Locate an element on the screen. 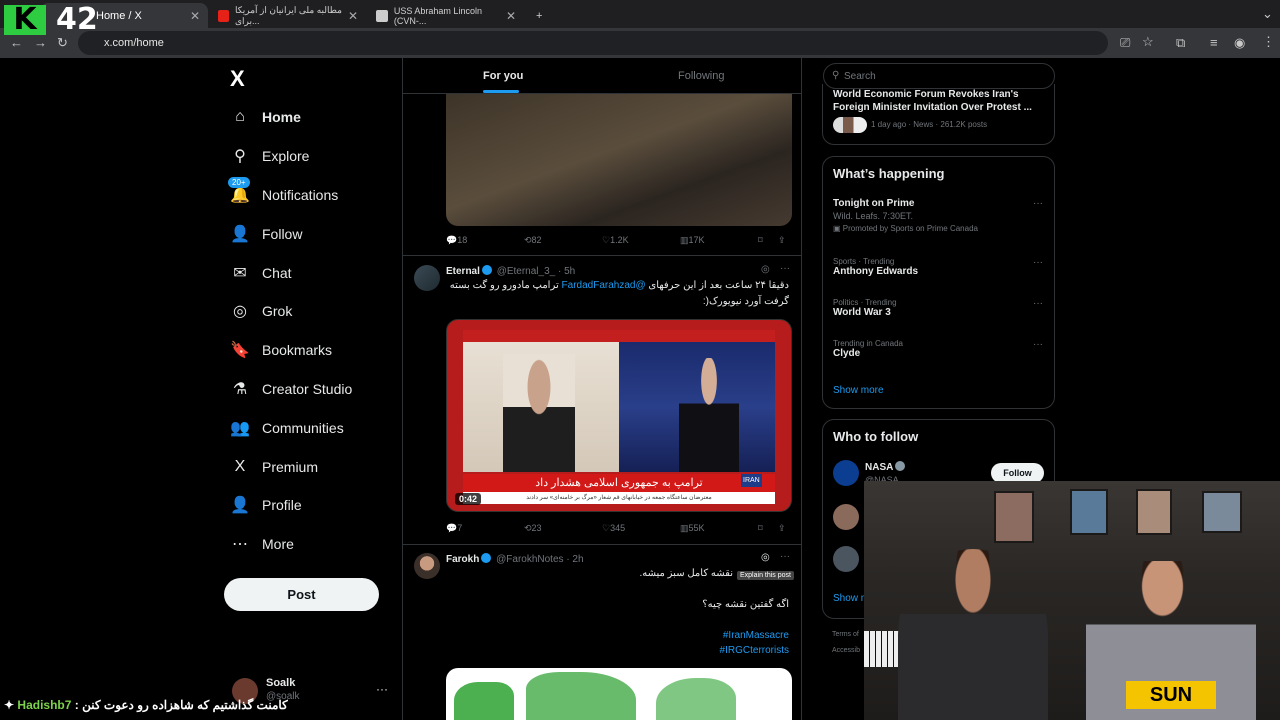 This screenshot has width=1280, height=720. bell-icon: 🔔 is located at coordinates (240, 195).